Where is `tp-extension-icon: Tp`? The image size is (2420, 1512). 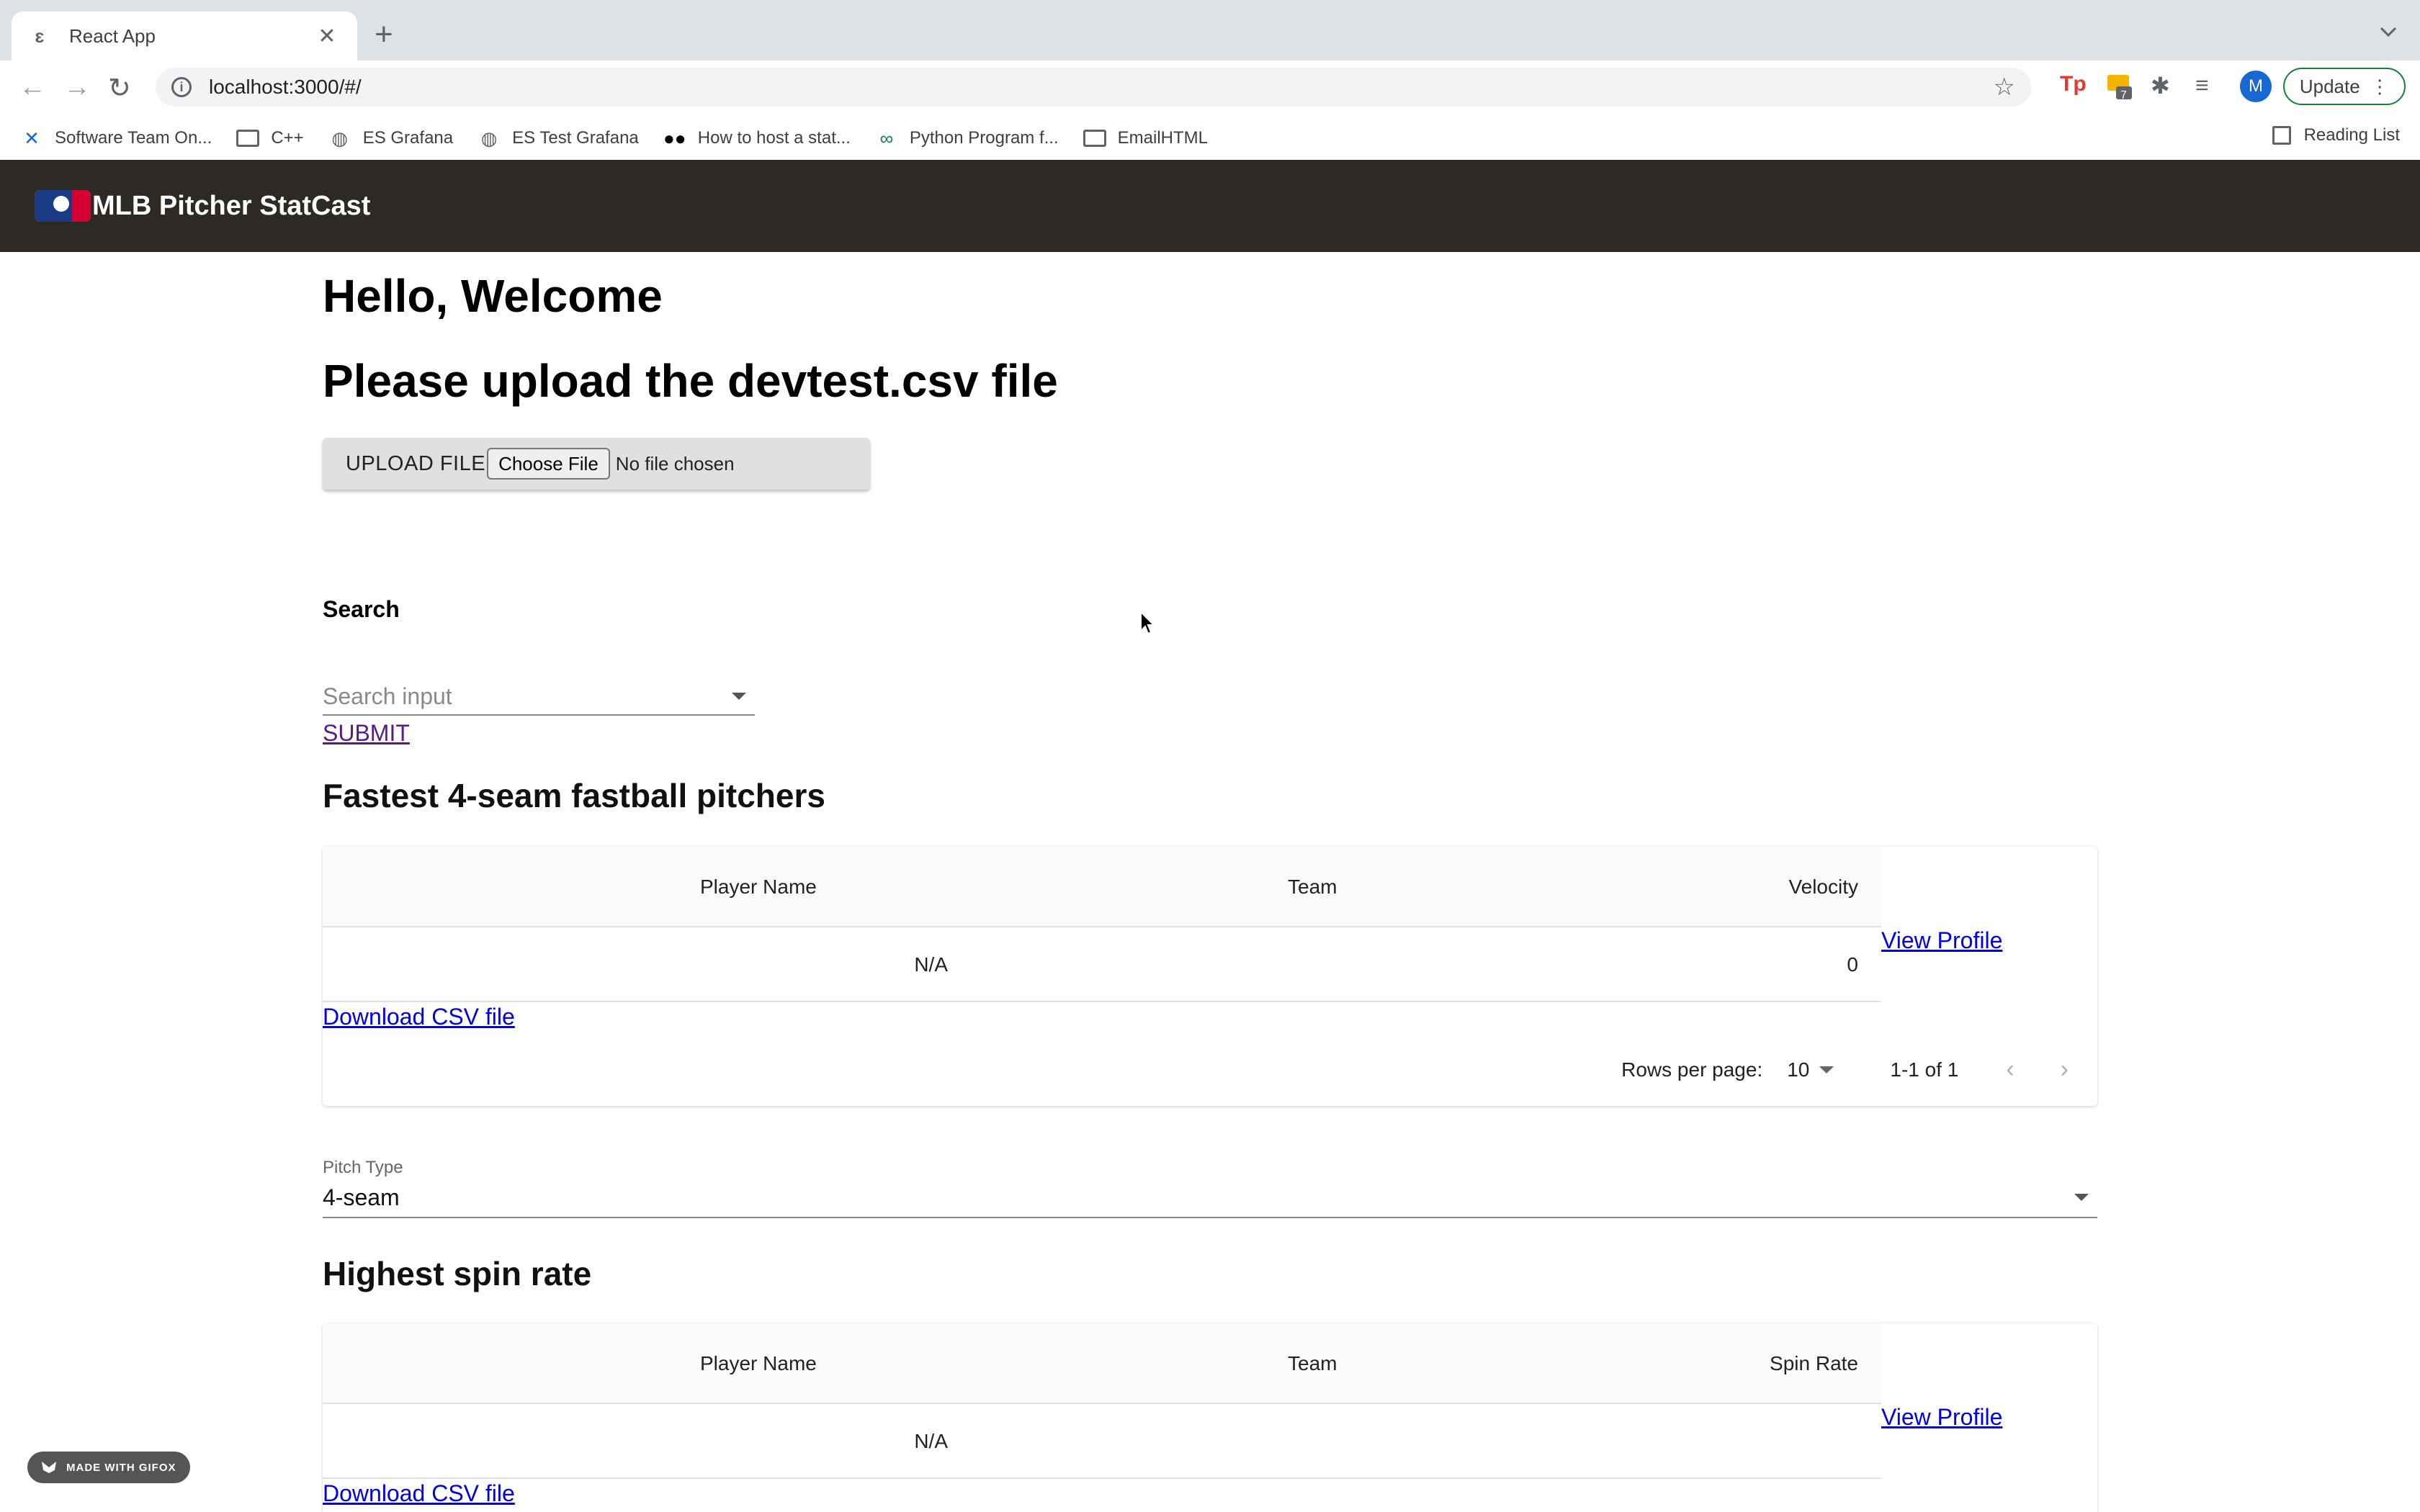 tp-extension-icon: Tp is located at coordinates (2073, 84).